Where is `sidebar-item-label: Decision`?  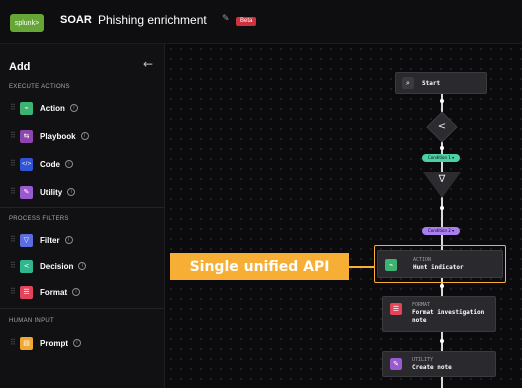 sidebar-item-label: Decision is located at coordinates (57, 266).